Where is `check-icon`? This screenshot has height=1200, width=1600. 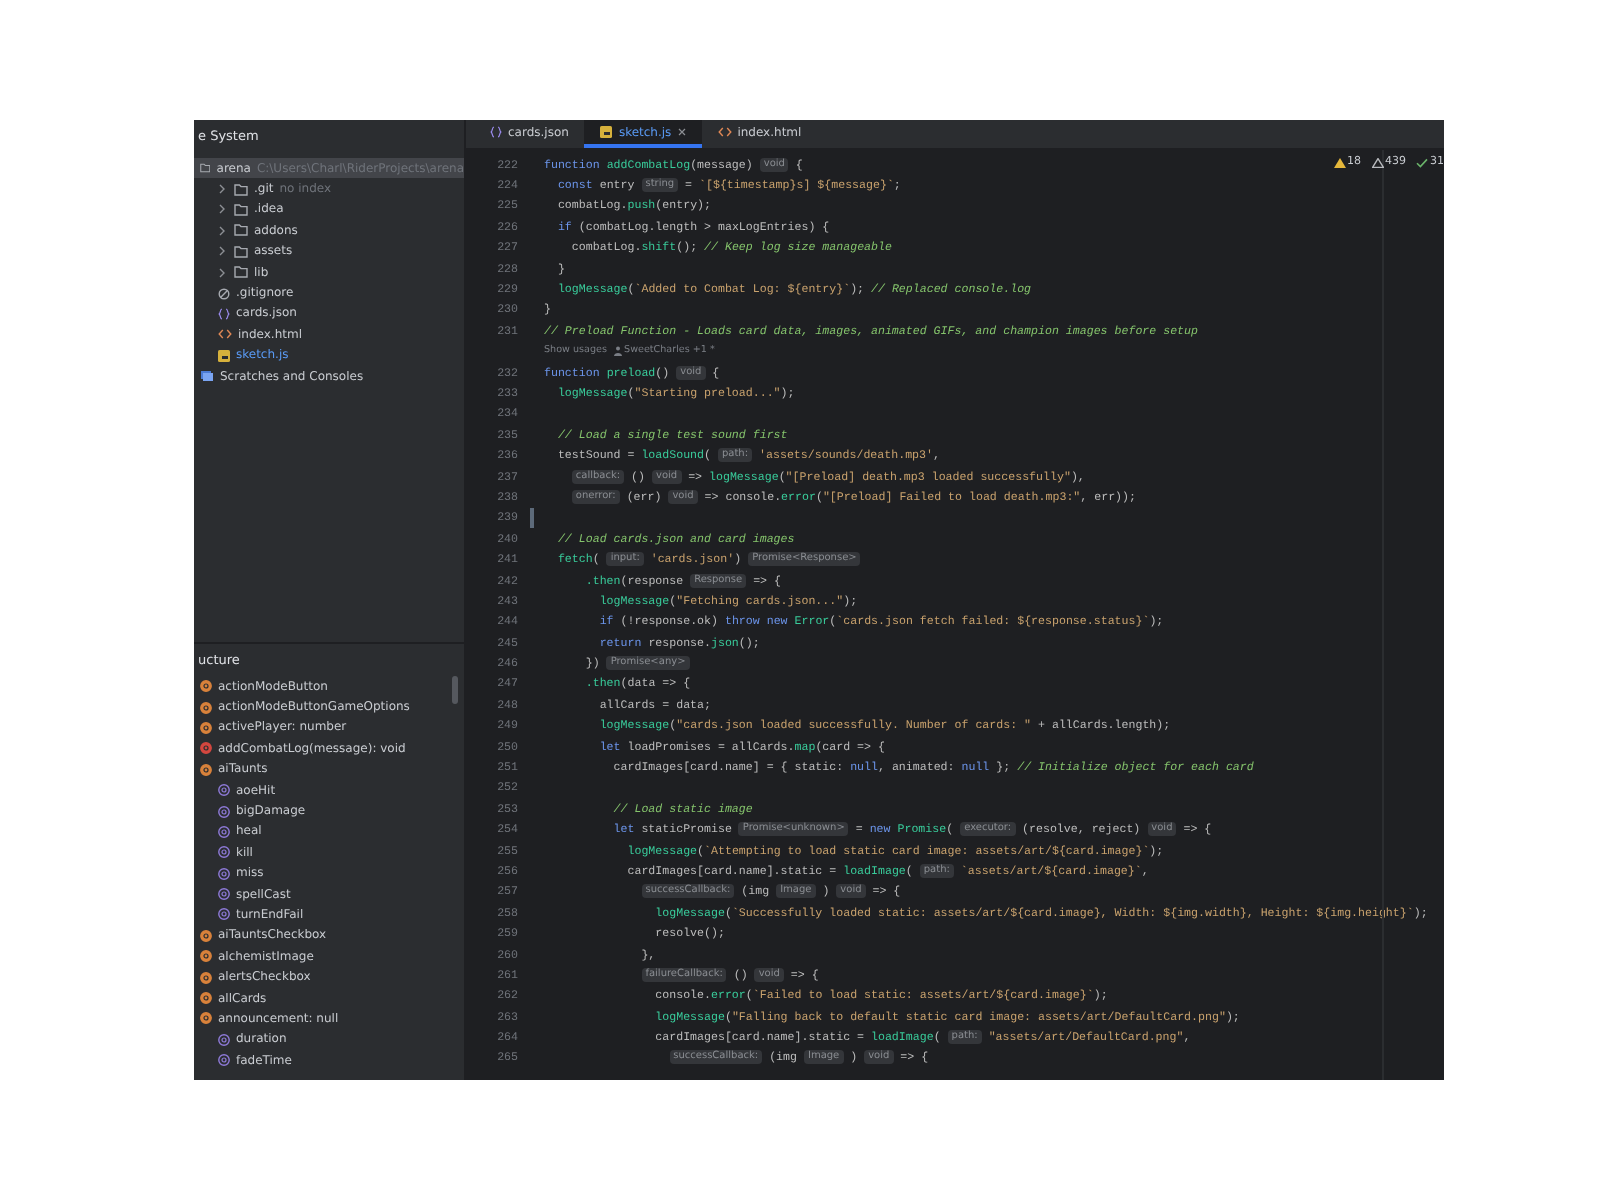 check-icon is located at coordinates (1422, 162).